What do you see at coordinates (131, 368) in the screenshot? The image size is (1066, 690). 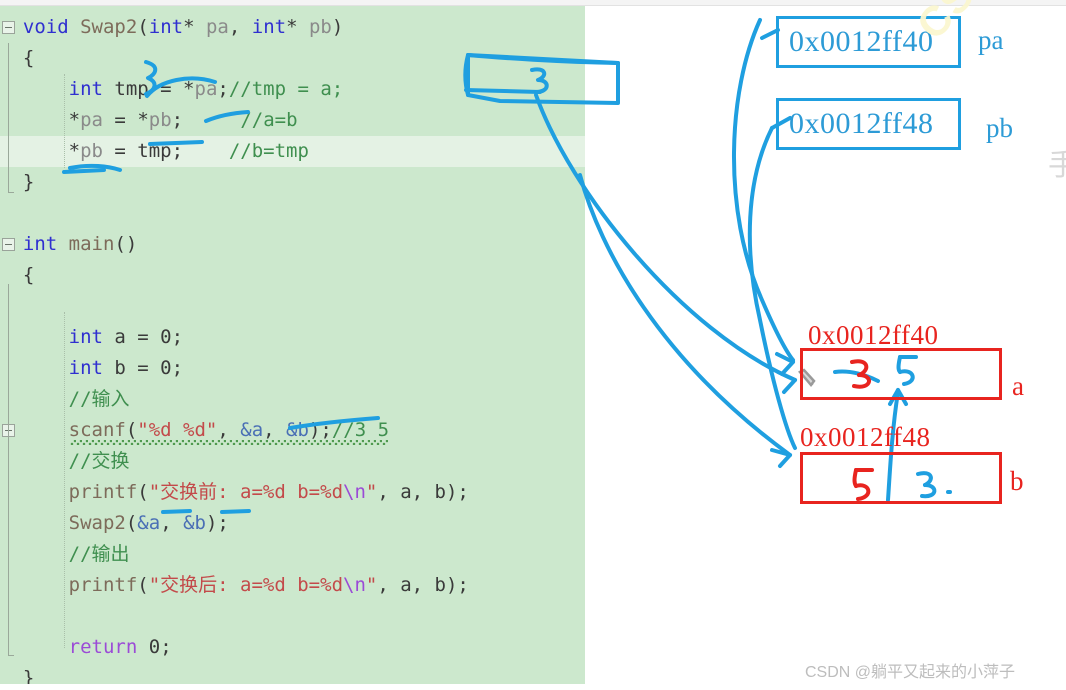 I see `code-token: b =` at bounding box center [131, 368].